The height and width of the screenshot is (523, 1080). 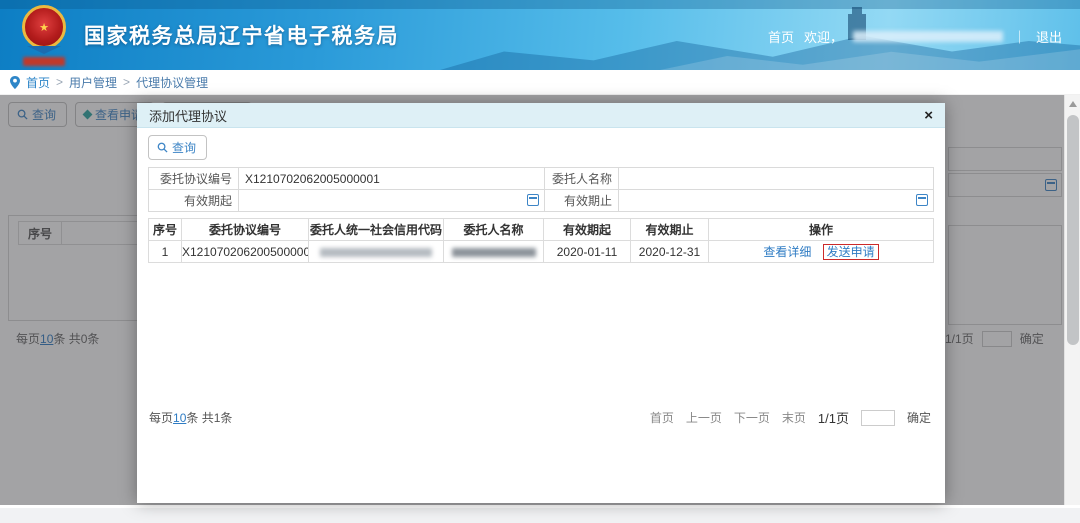 What do you see at coordinates (44, 61) in the screenshot?
I see `logo-caption-redacted` at bounding box center [44, 61].